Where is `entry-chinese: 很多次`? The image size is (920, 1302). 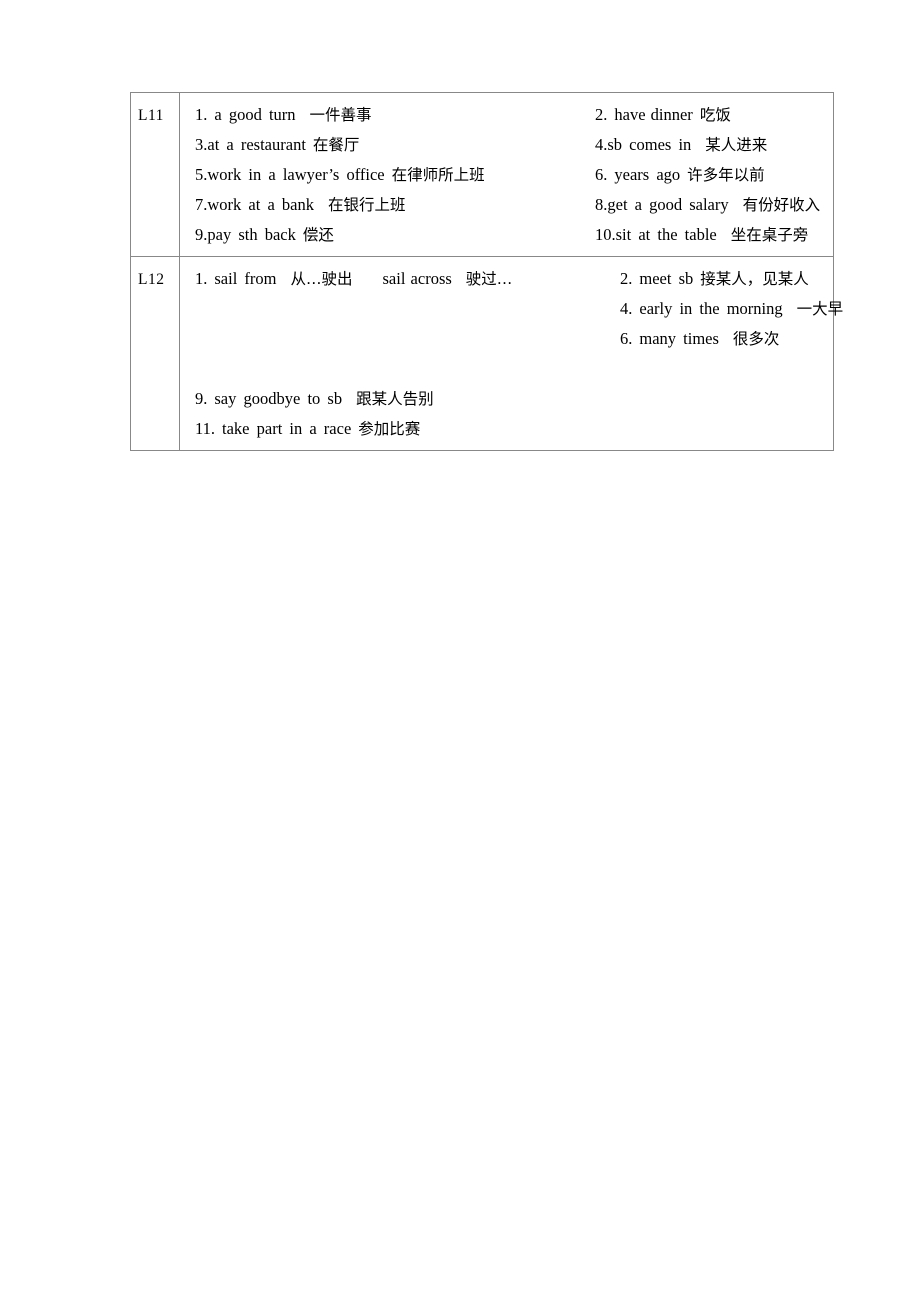
entry-chinese: 很多次 is located at coordinates (756, 339).